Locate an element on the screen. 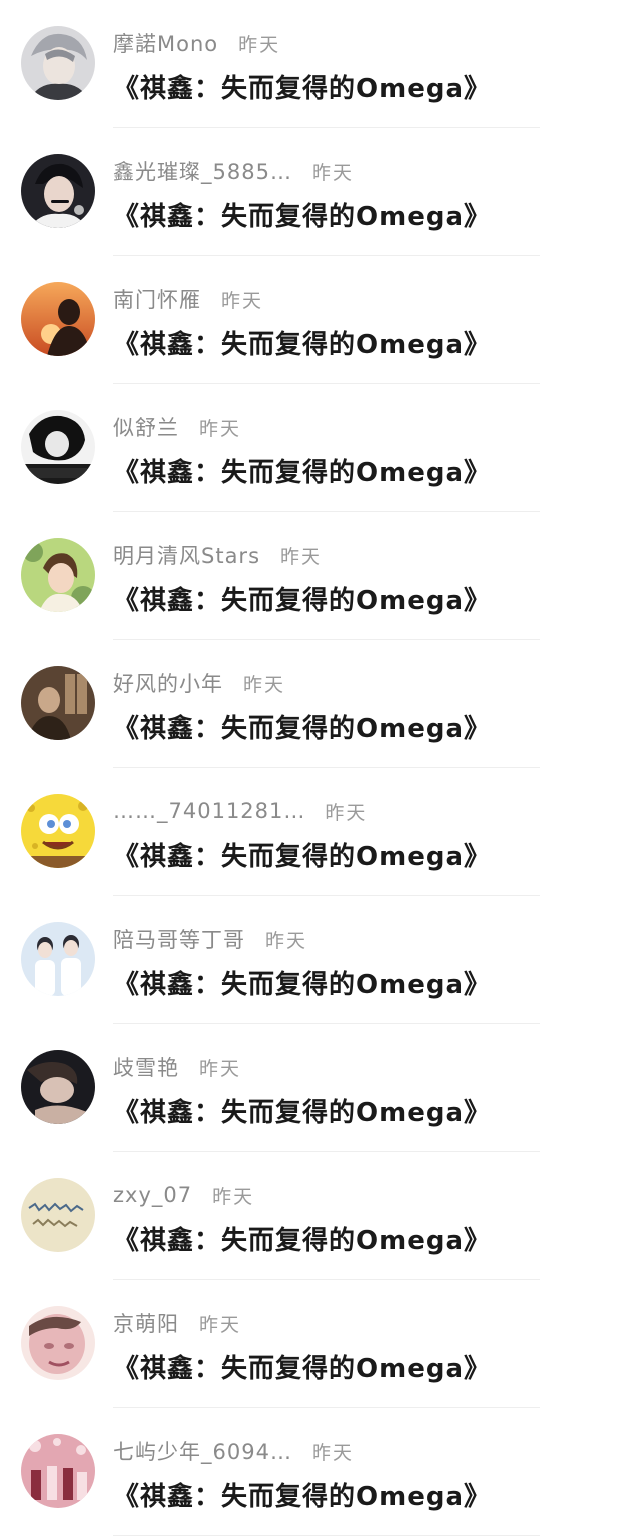 The height and width of the screenshot is (1540, 640). username: 明月清风Stars is located at coordinates (186, 555).